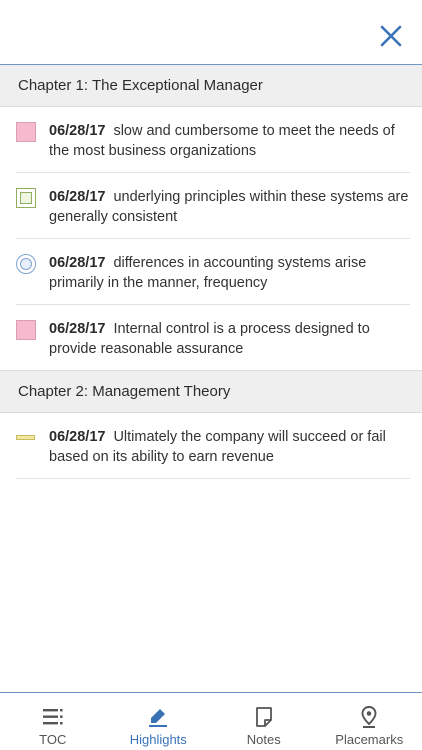 This screenshot has width=422, height=750. I want to click on top-bar, so click(211, 32).